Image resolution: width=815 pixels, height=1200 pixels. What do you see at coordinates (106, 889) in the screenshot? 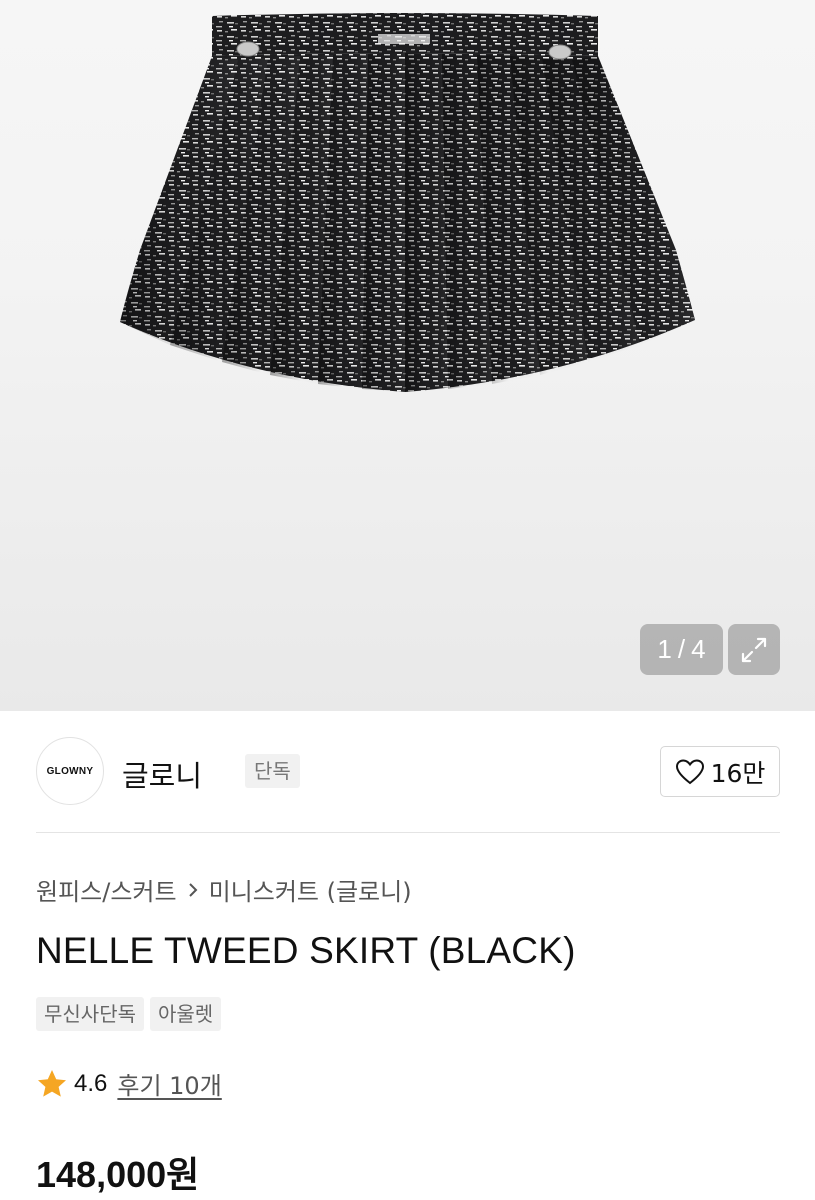
I see `breadcrumb-category: 원피스/스커트` at bounding box center [106, 889].